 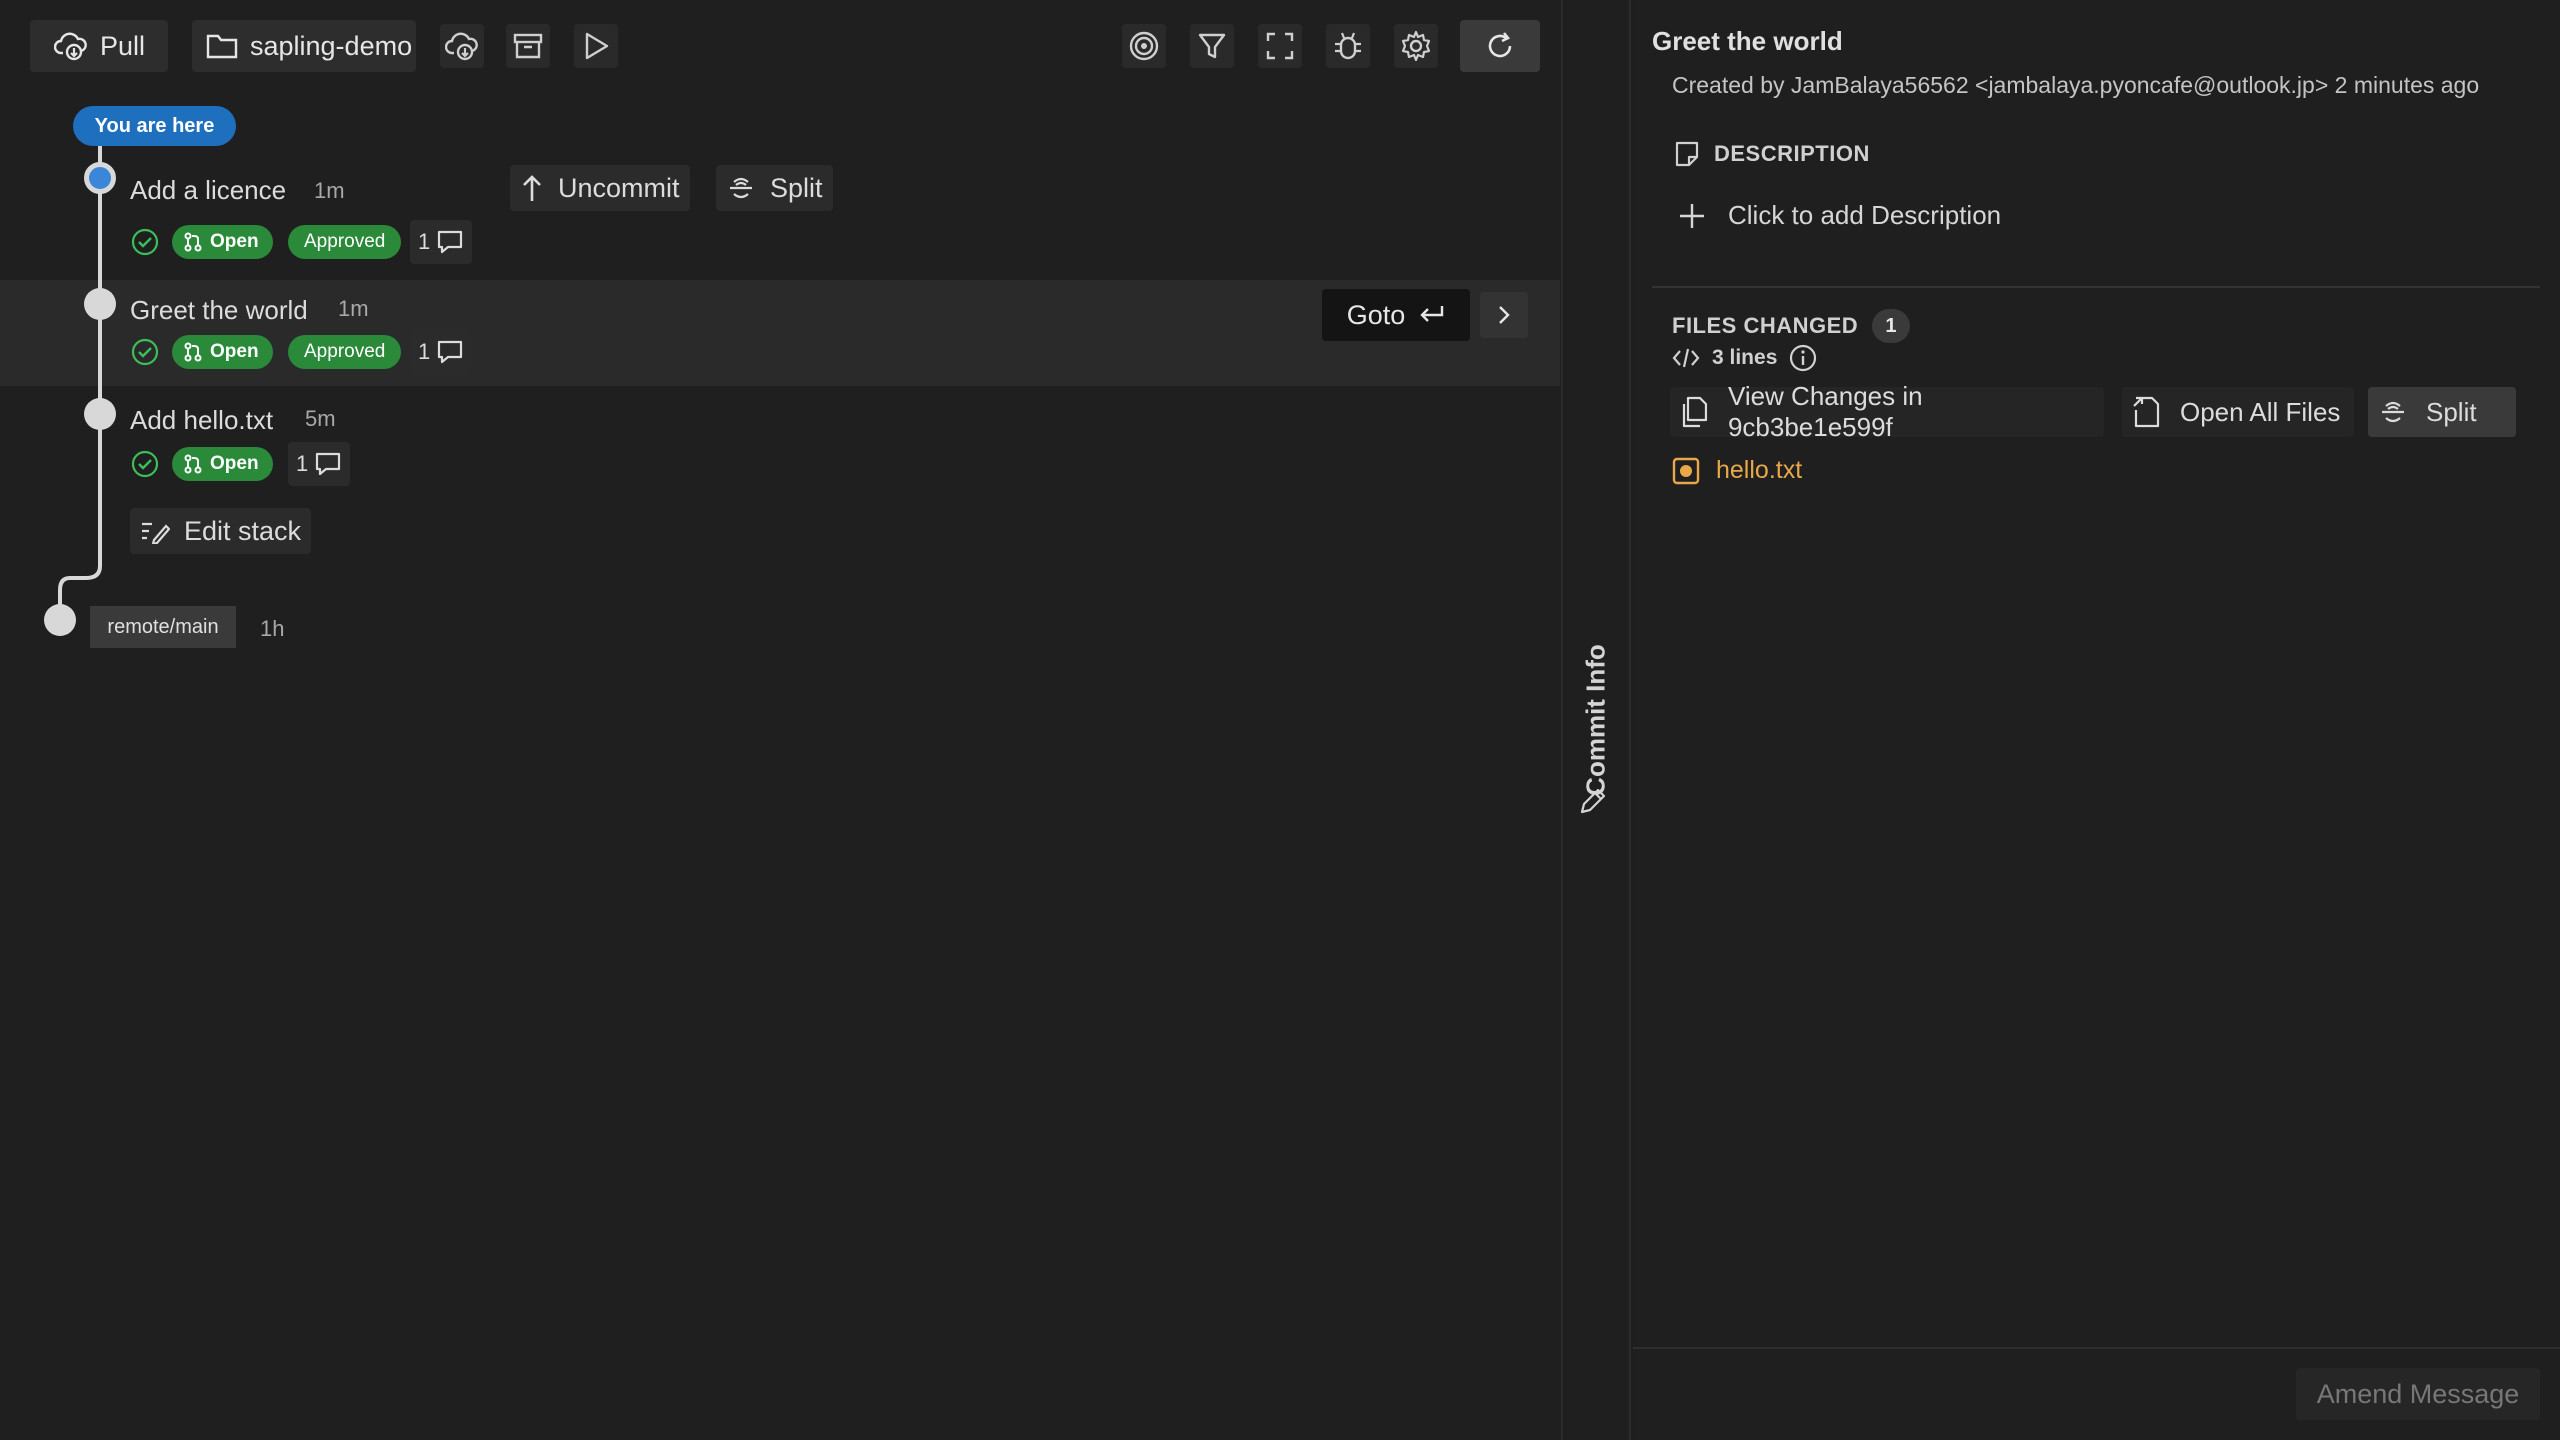 What do you see at coordinates (1593, 801) in the screenshot?
I see `pencil-icon` at bounding box center [1593, 801].